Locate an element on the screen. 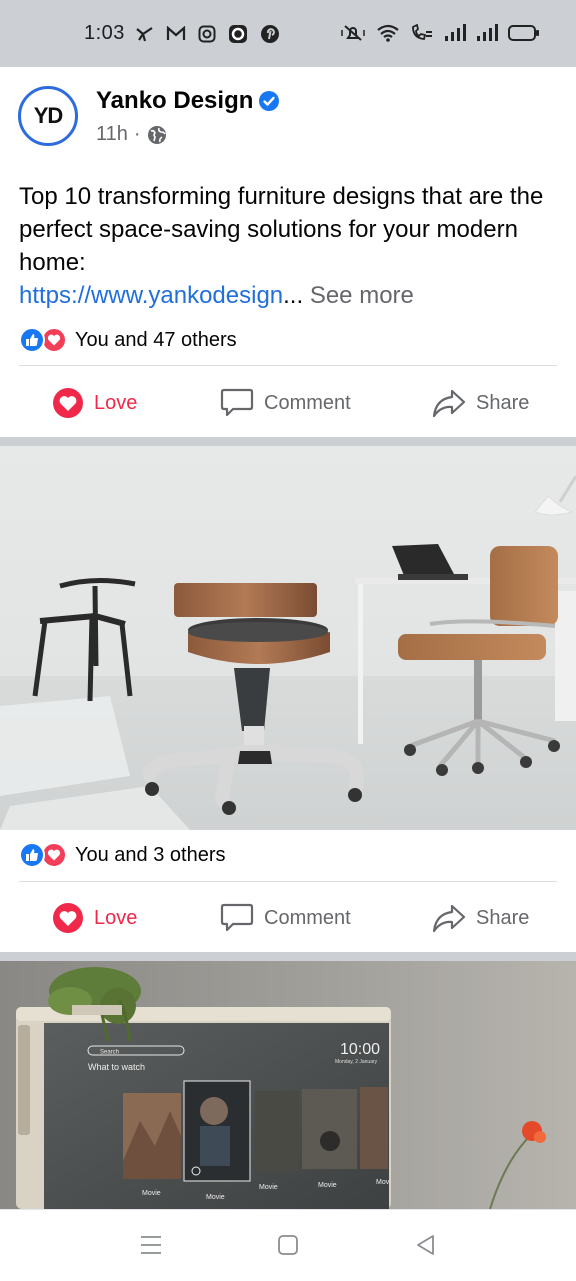  home-square-icon is located at coordinates (288, 1245).